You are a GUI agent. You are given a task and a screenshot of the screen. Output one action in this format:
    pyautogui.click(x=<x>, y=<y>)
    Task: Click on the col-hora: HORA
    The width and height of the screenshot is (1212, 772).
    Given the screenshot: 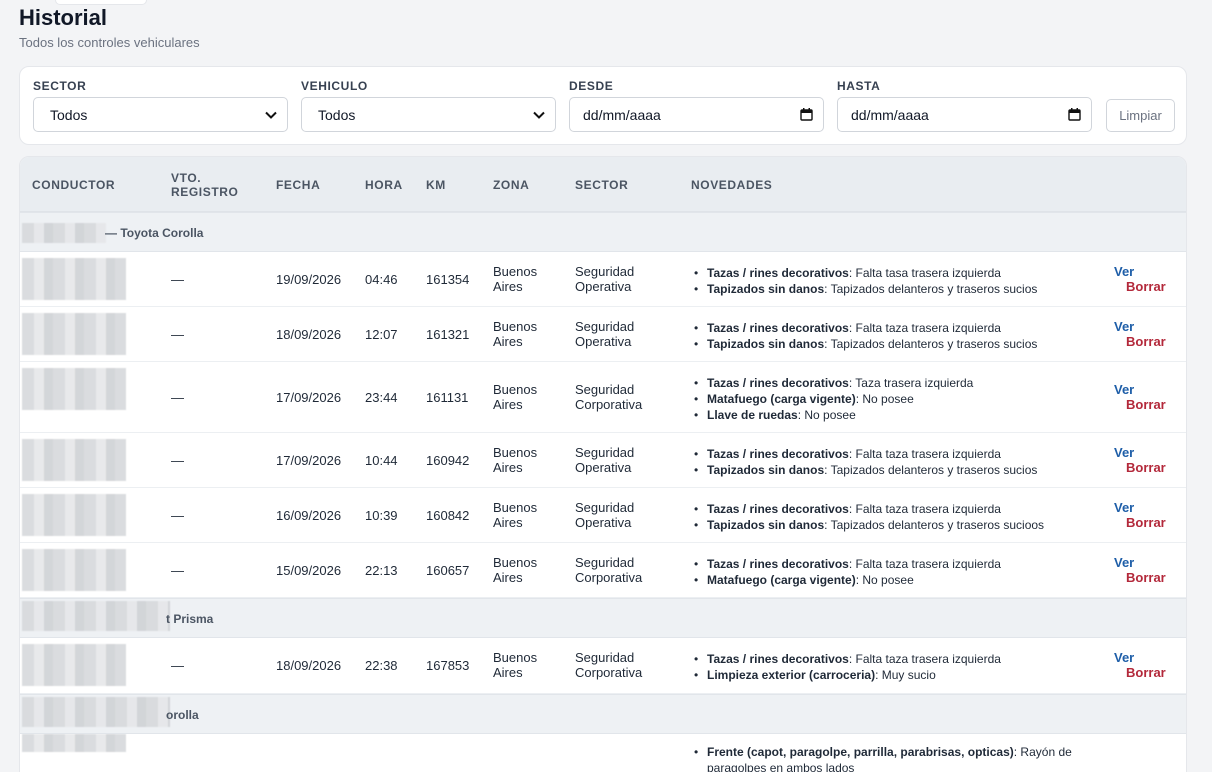 What is the action you would take?
    pyautogui.click(x=384, y=185)
    